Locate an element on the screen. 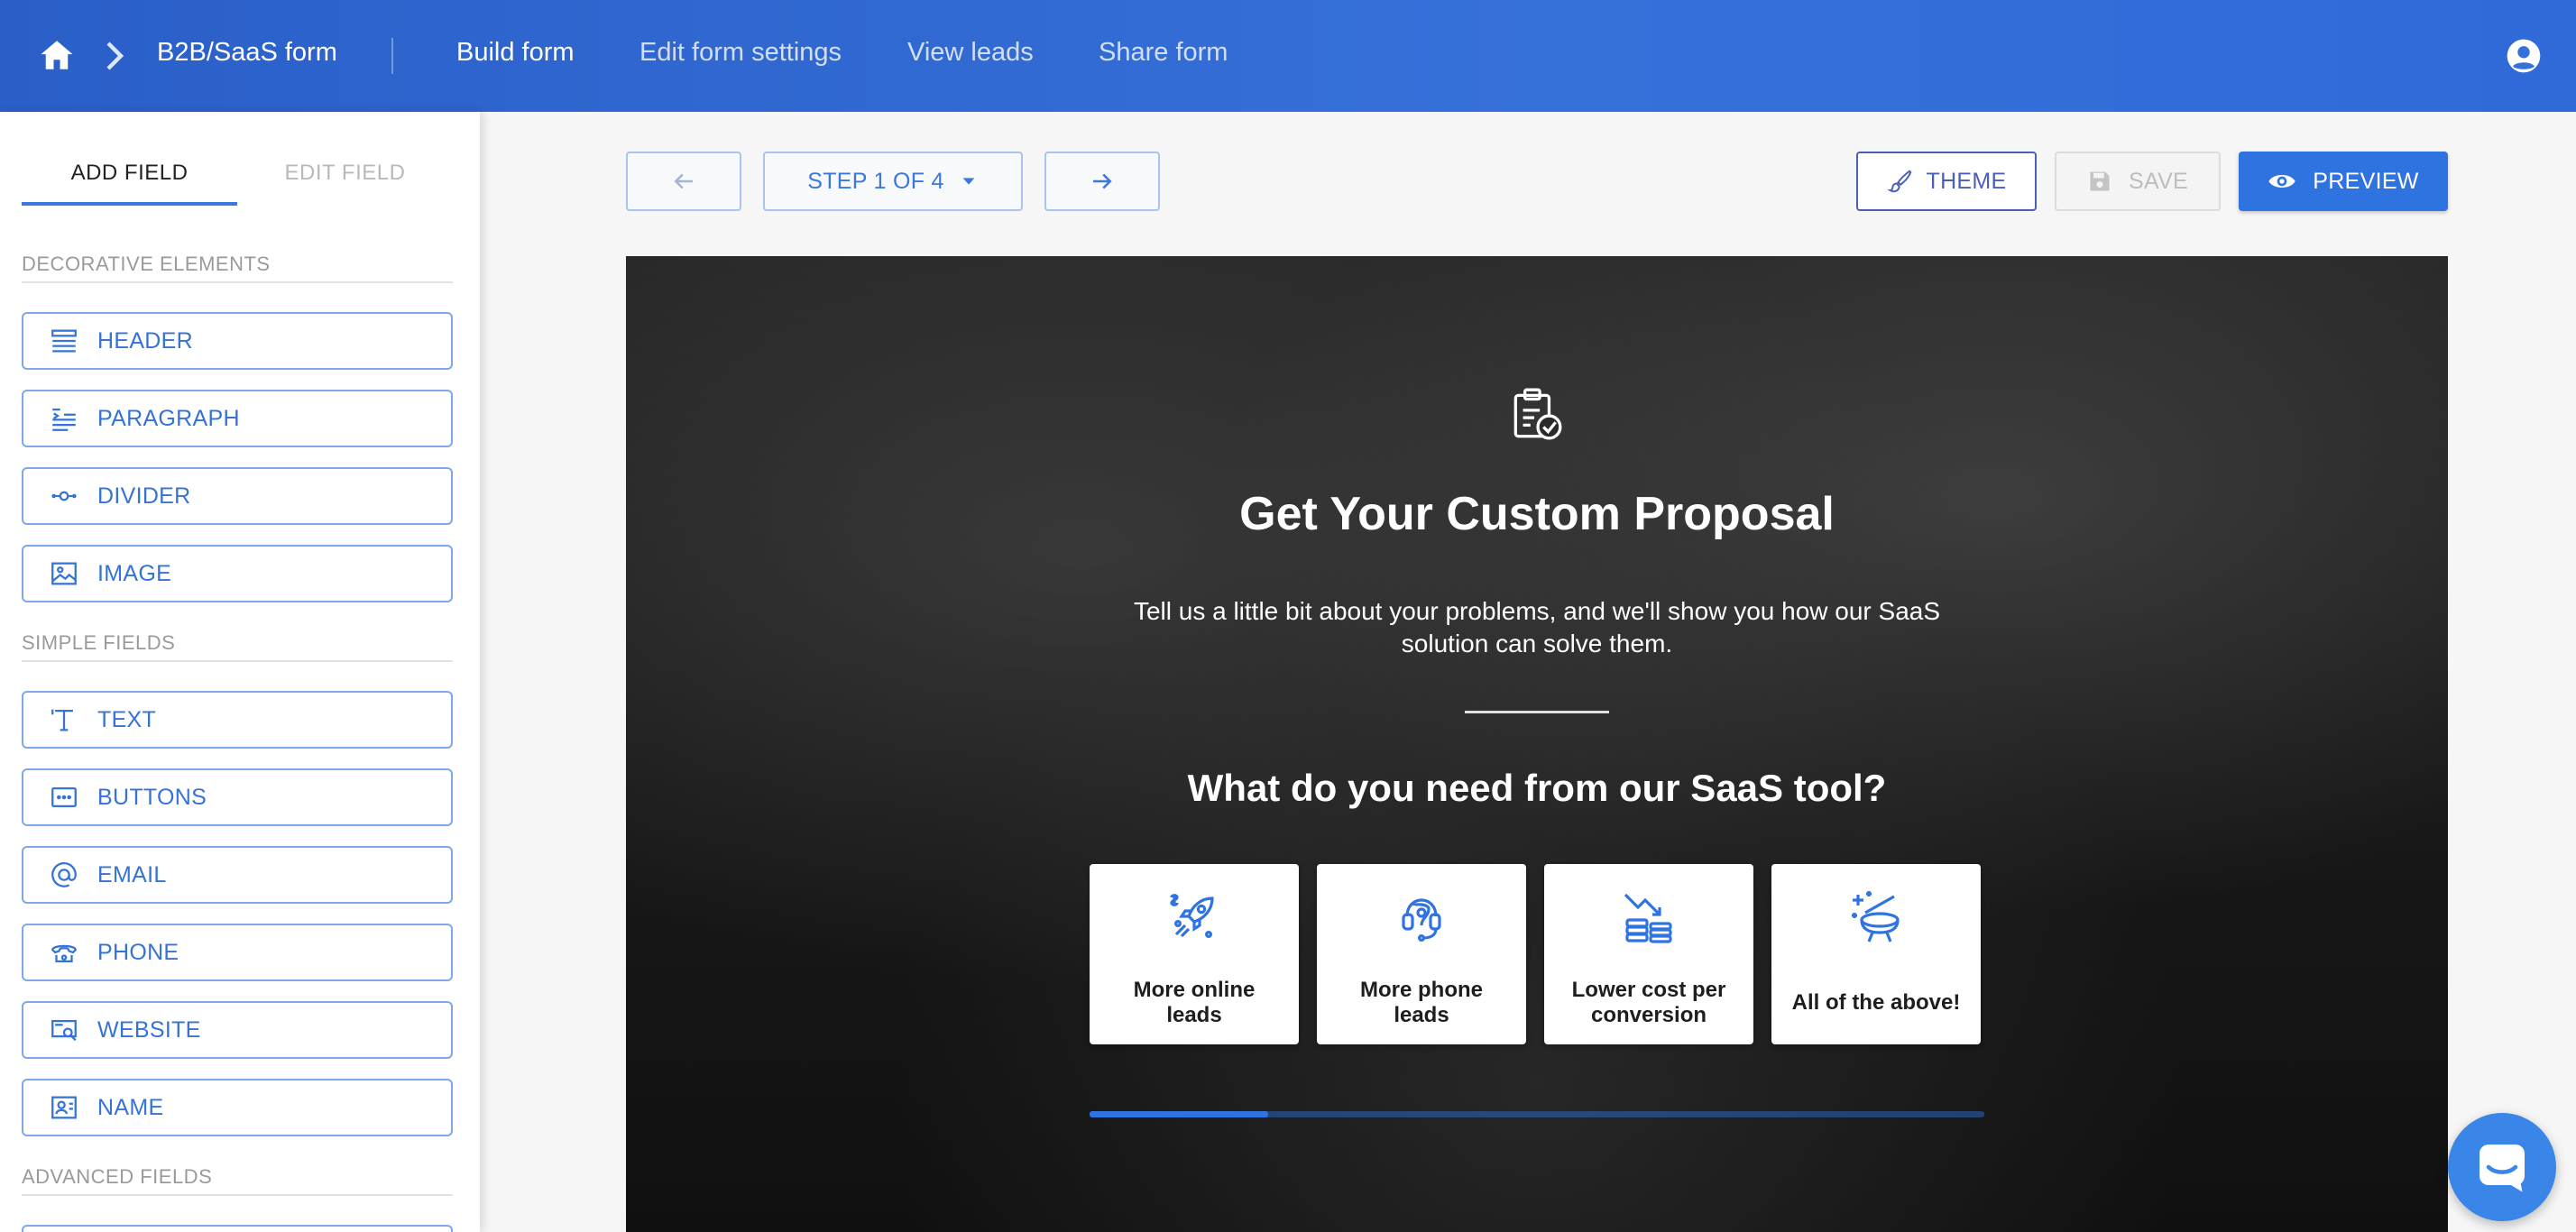 The width and height of the screenshot is (2576, 1232). theme-button: THEME is located at coordinates (1947, 182).